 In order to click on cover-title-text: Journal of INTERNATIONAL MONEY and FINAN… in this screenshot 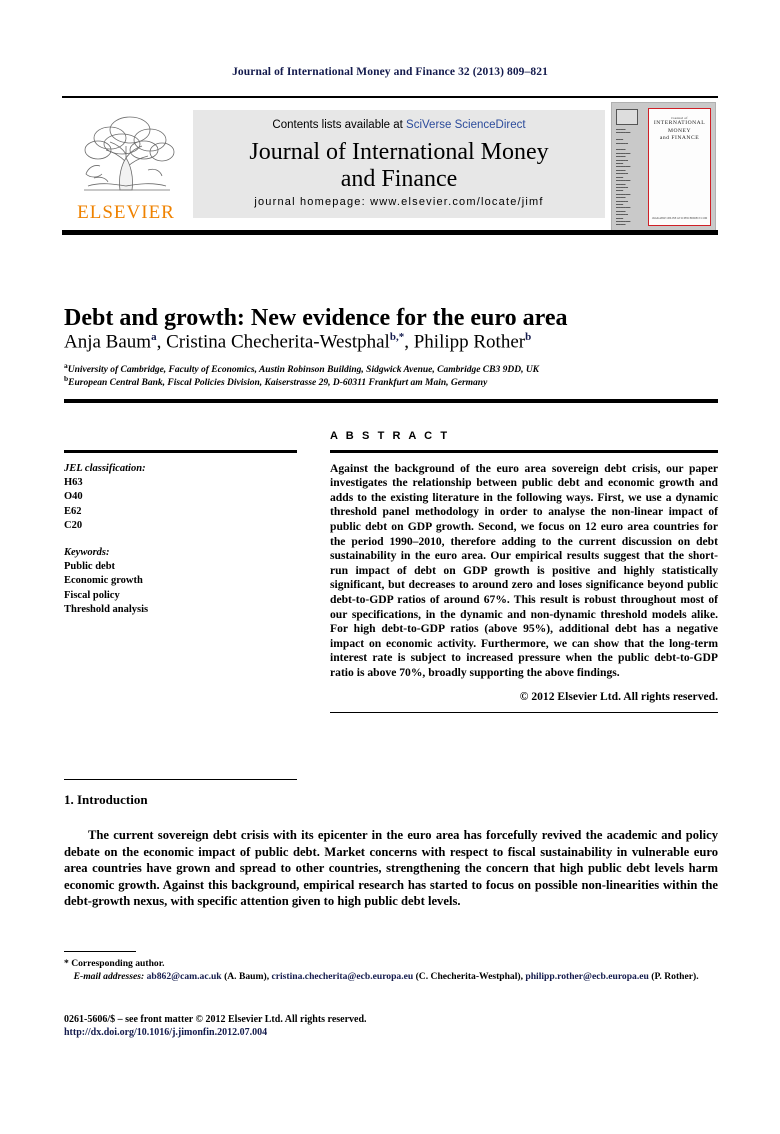, I will do `click(679, 129)`.